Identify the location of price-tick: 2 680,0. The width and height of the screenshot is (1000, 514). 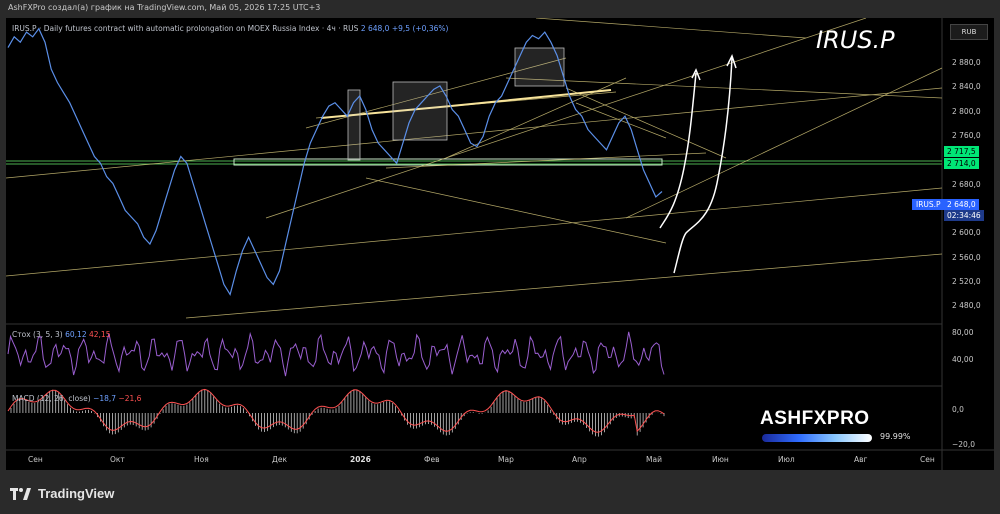
(966, 184).